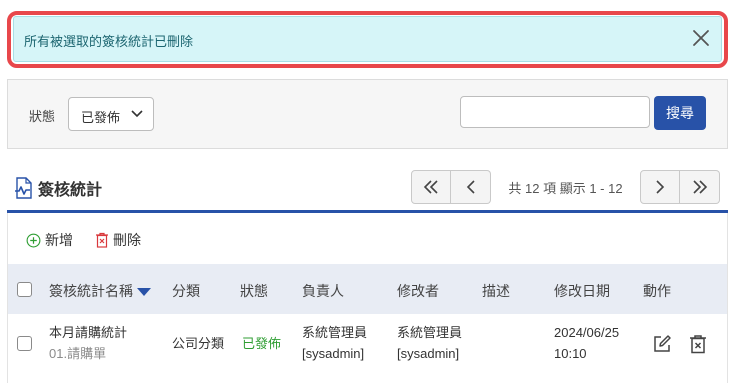 The width and height of the screenshot is (735, 383). What do you see at coordinates (662, 344) in the screenshot?
I see `edit-icon` at bounding box center [662, 344].